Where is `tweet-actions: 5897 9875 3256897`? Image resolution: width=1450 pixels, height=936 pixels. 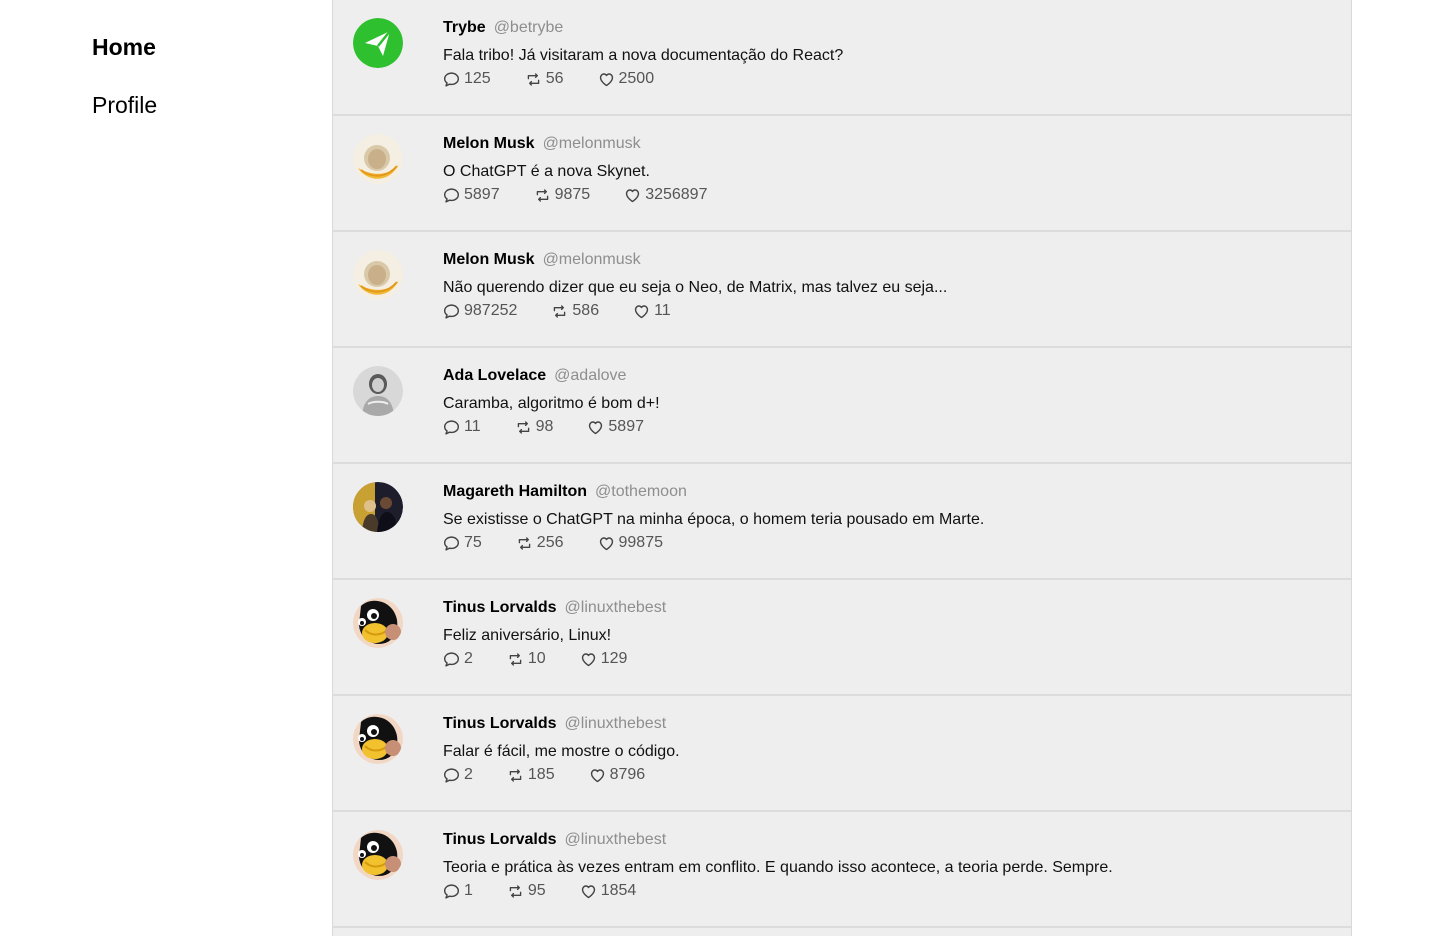
tweet-actions: 5897 9875 3256897 is located at coordinates (887, 195).